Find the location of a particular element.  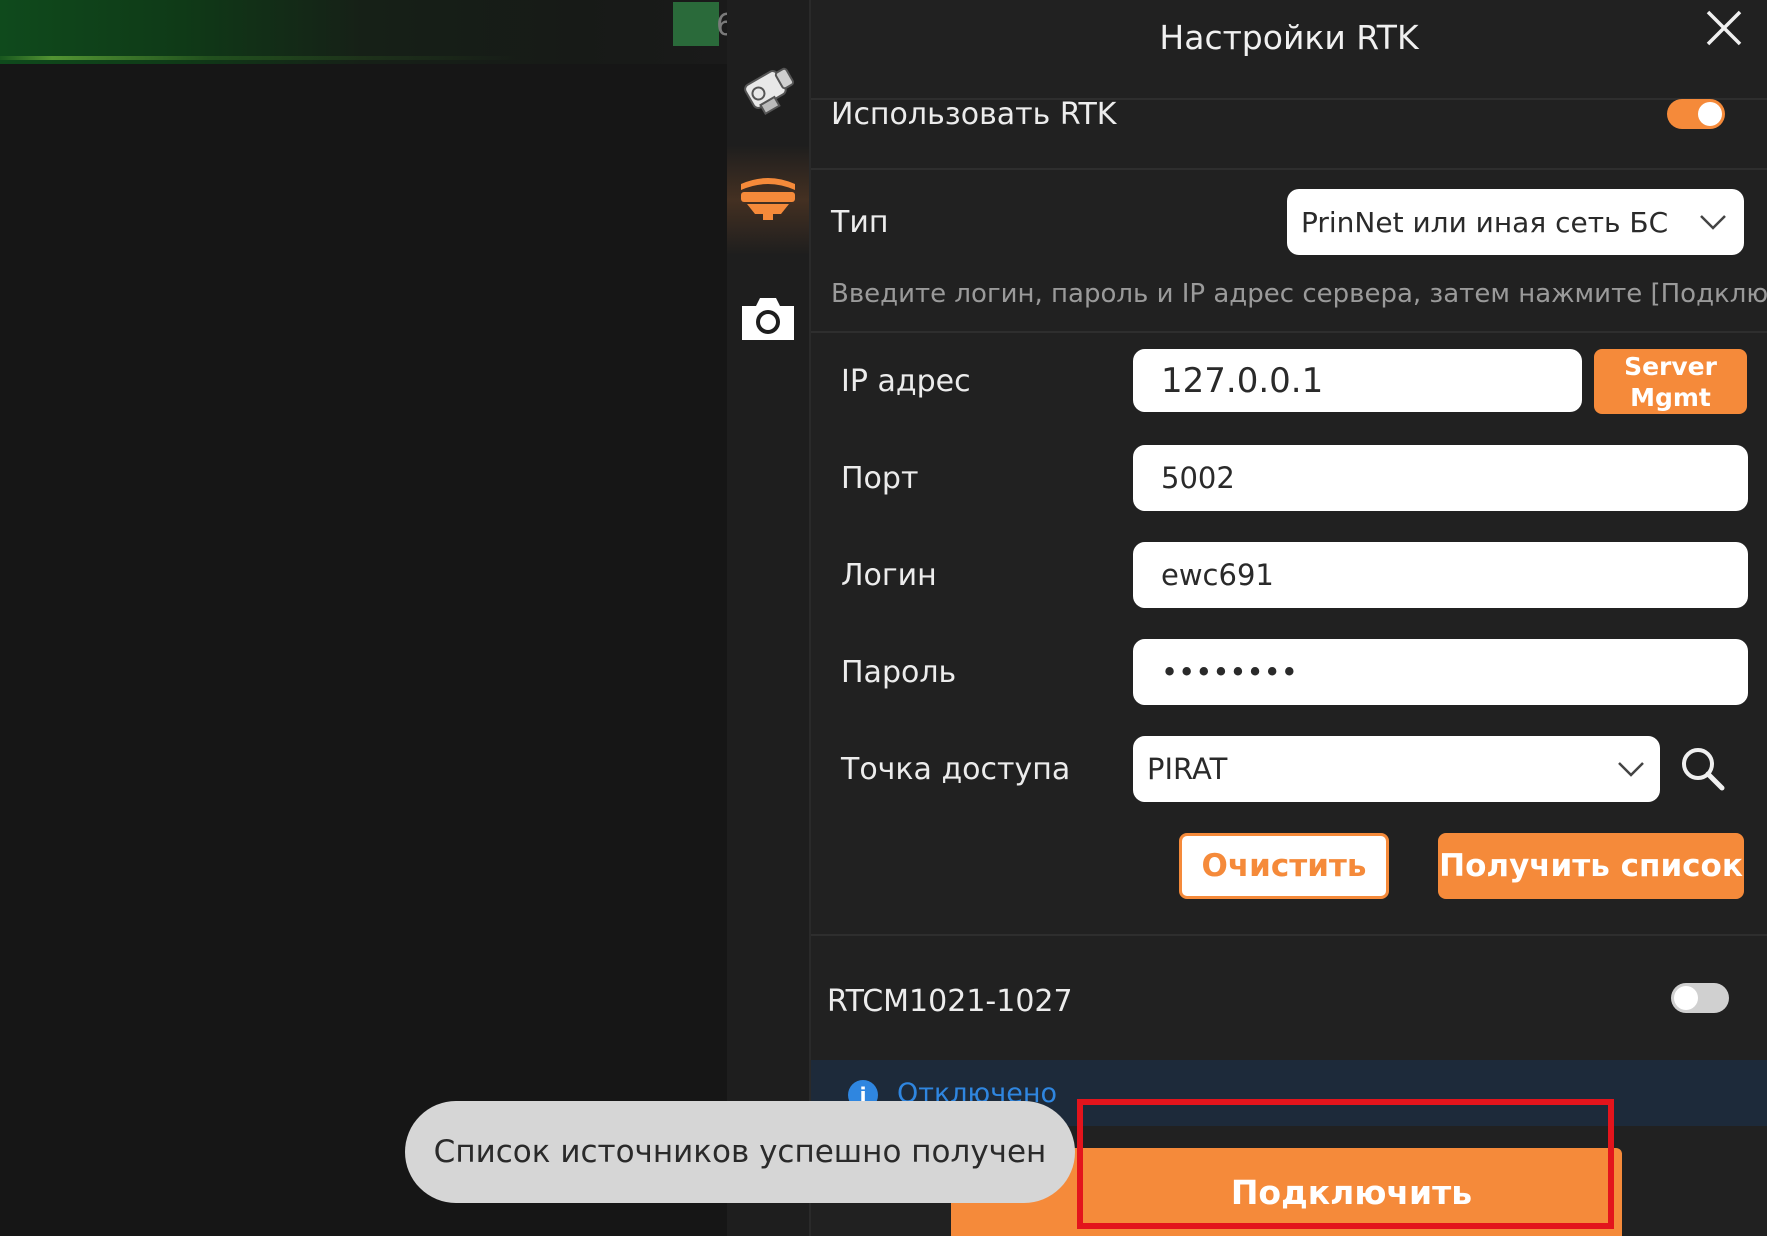

gimbal-icon is located at coordinates (768, 90).